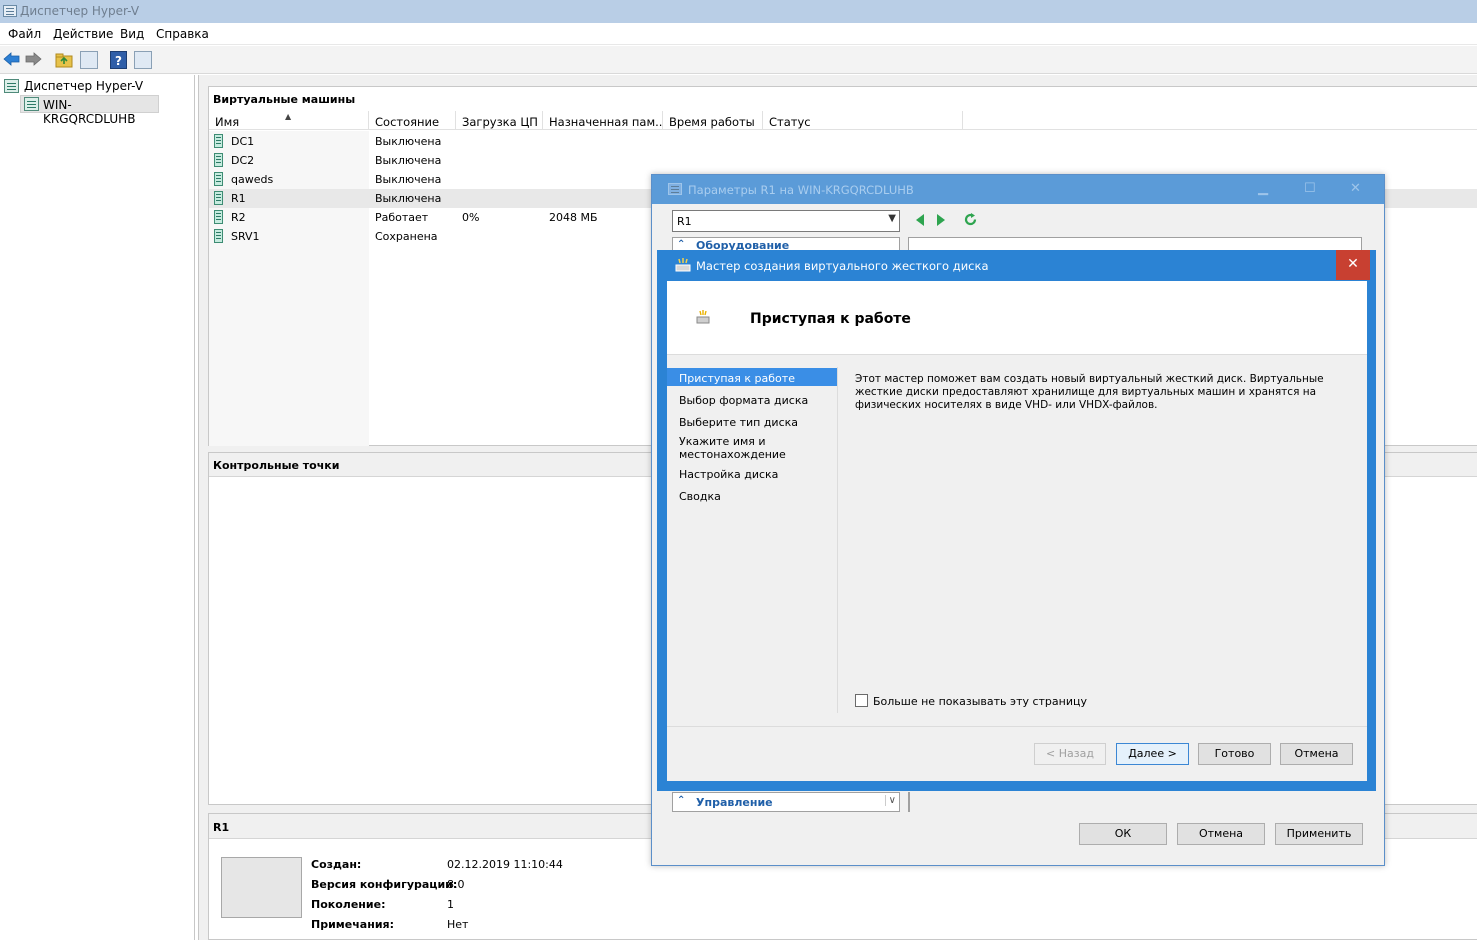  What do you see at coordinates (759, 496) in the screenshot?
I see `wizard-step-summary: Сводка` at bounding box center [759, 496].